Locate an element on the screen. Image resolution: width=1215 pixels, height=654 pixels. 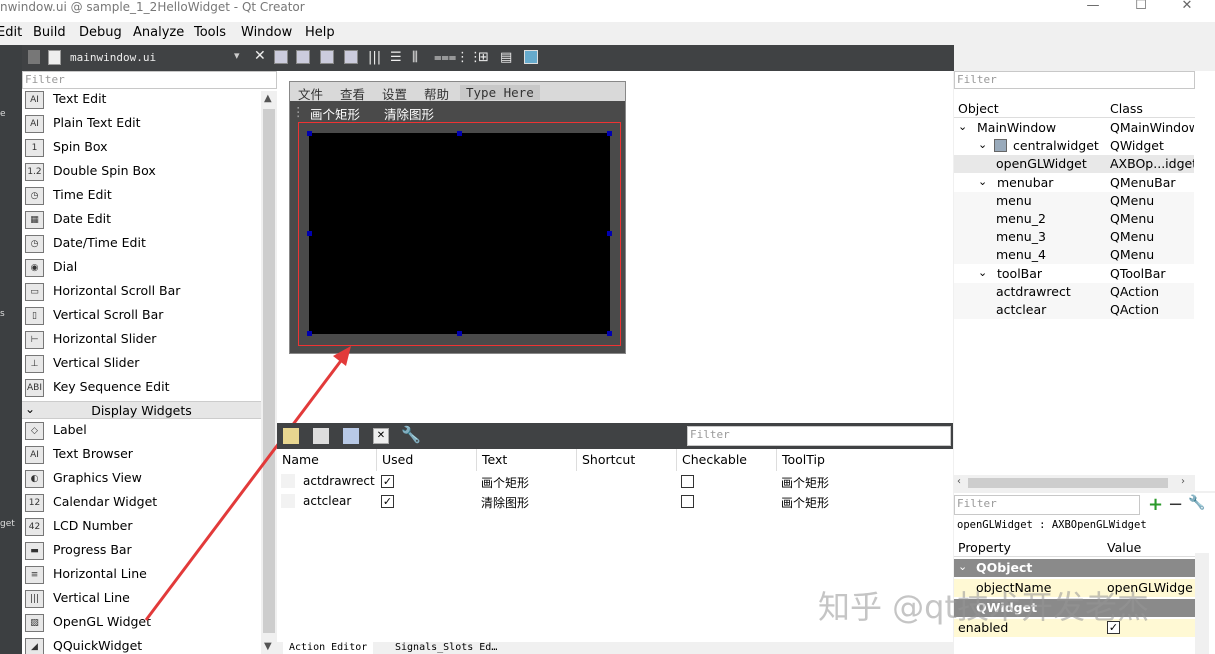
tree-item: ⌄ centralwidget QWidget is located at coordinates (1074, 146).